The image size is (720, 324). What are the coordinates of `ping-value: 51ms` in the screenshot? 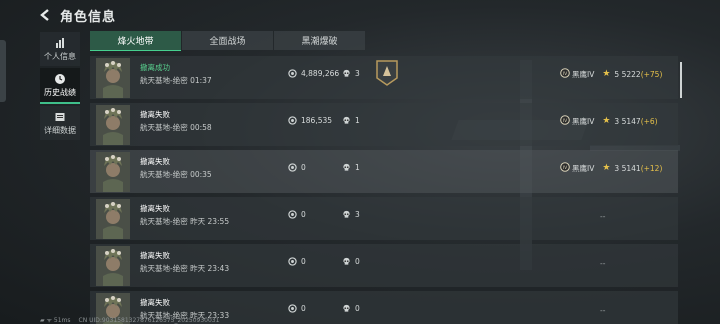 It's located at (62, 320).